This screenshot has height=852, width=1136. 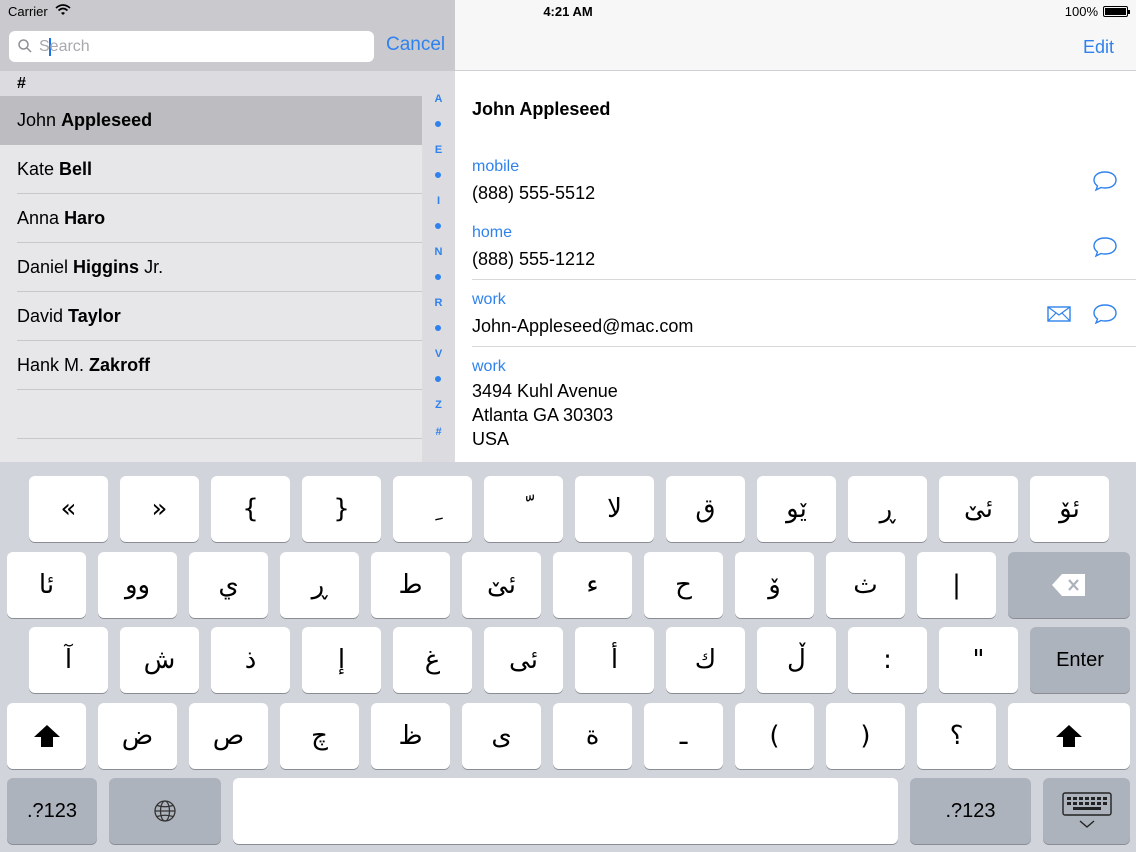 What do you see at coordinates (438, 201) in the screenshot?
I see `index-letter-i: I` at bounding box center [438, 201].